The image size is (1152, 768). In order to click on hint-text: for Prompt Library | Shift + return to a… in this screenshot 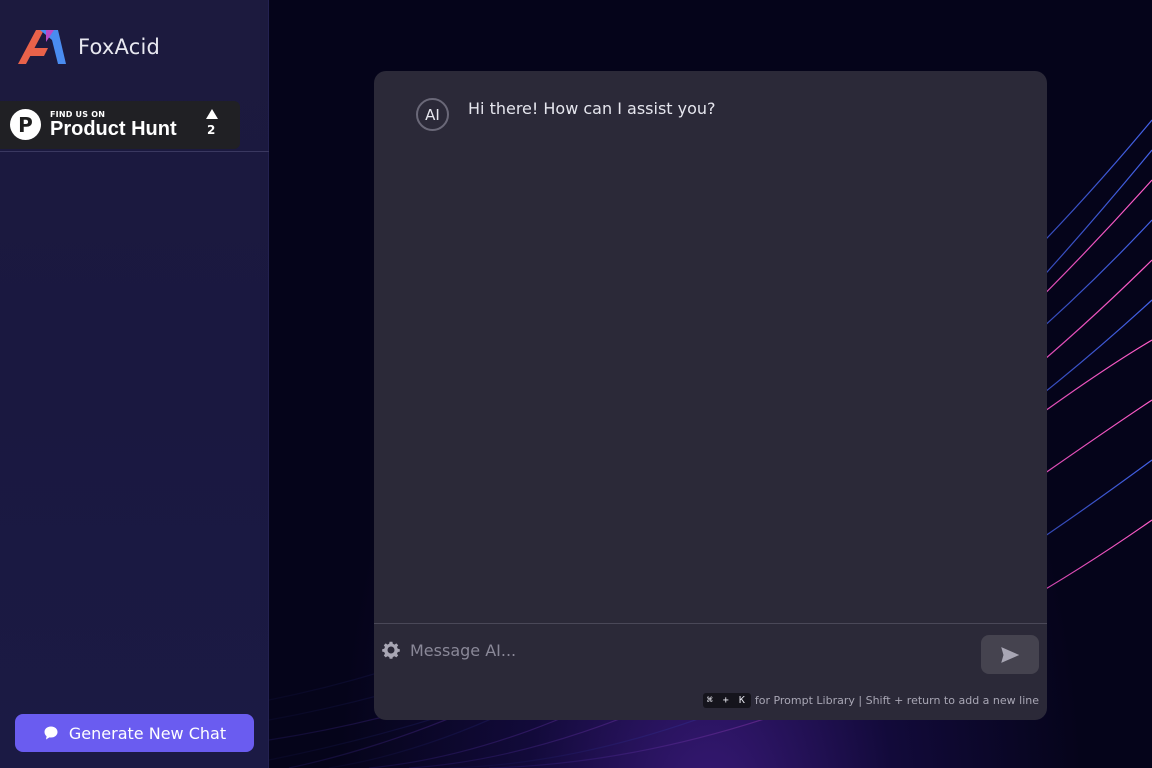, I will do `click(896, 700)`.